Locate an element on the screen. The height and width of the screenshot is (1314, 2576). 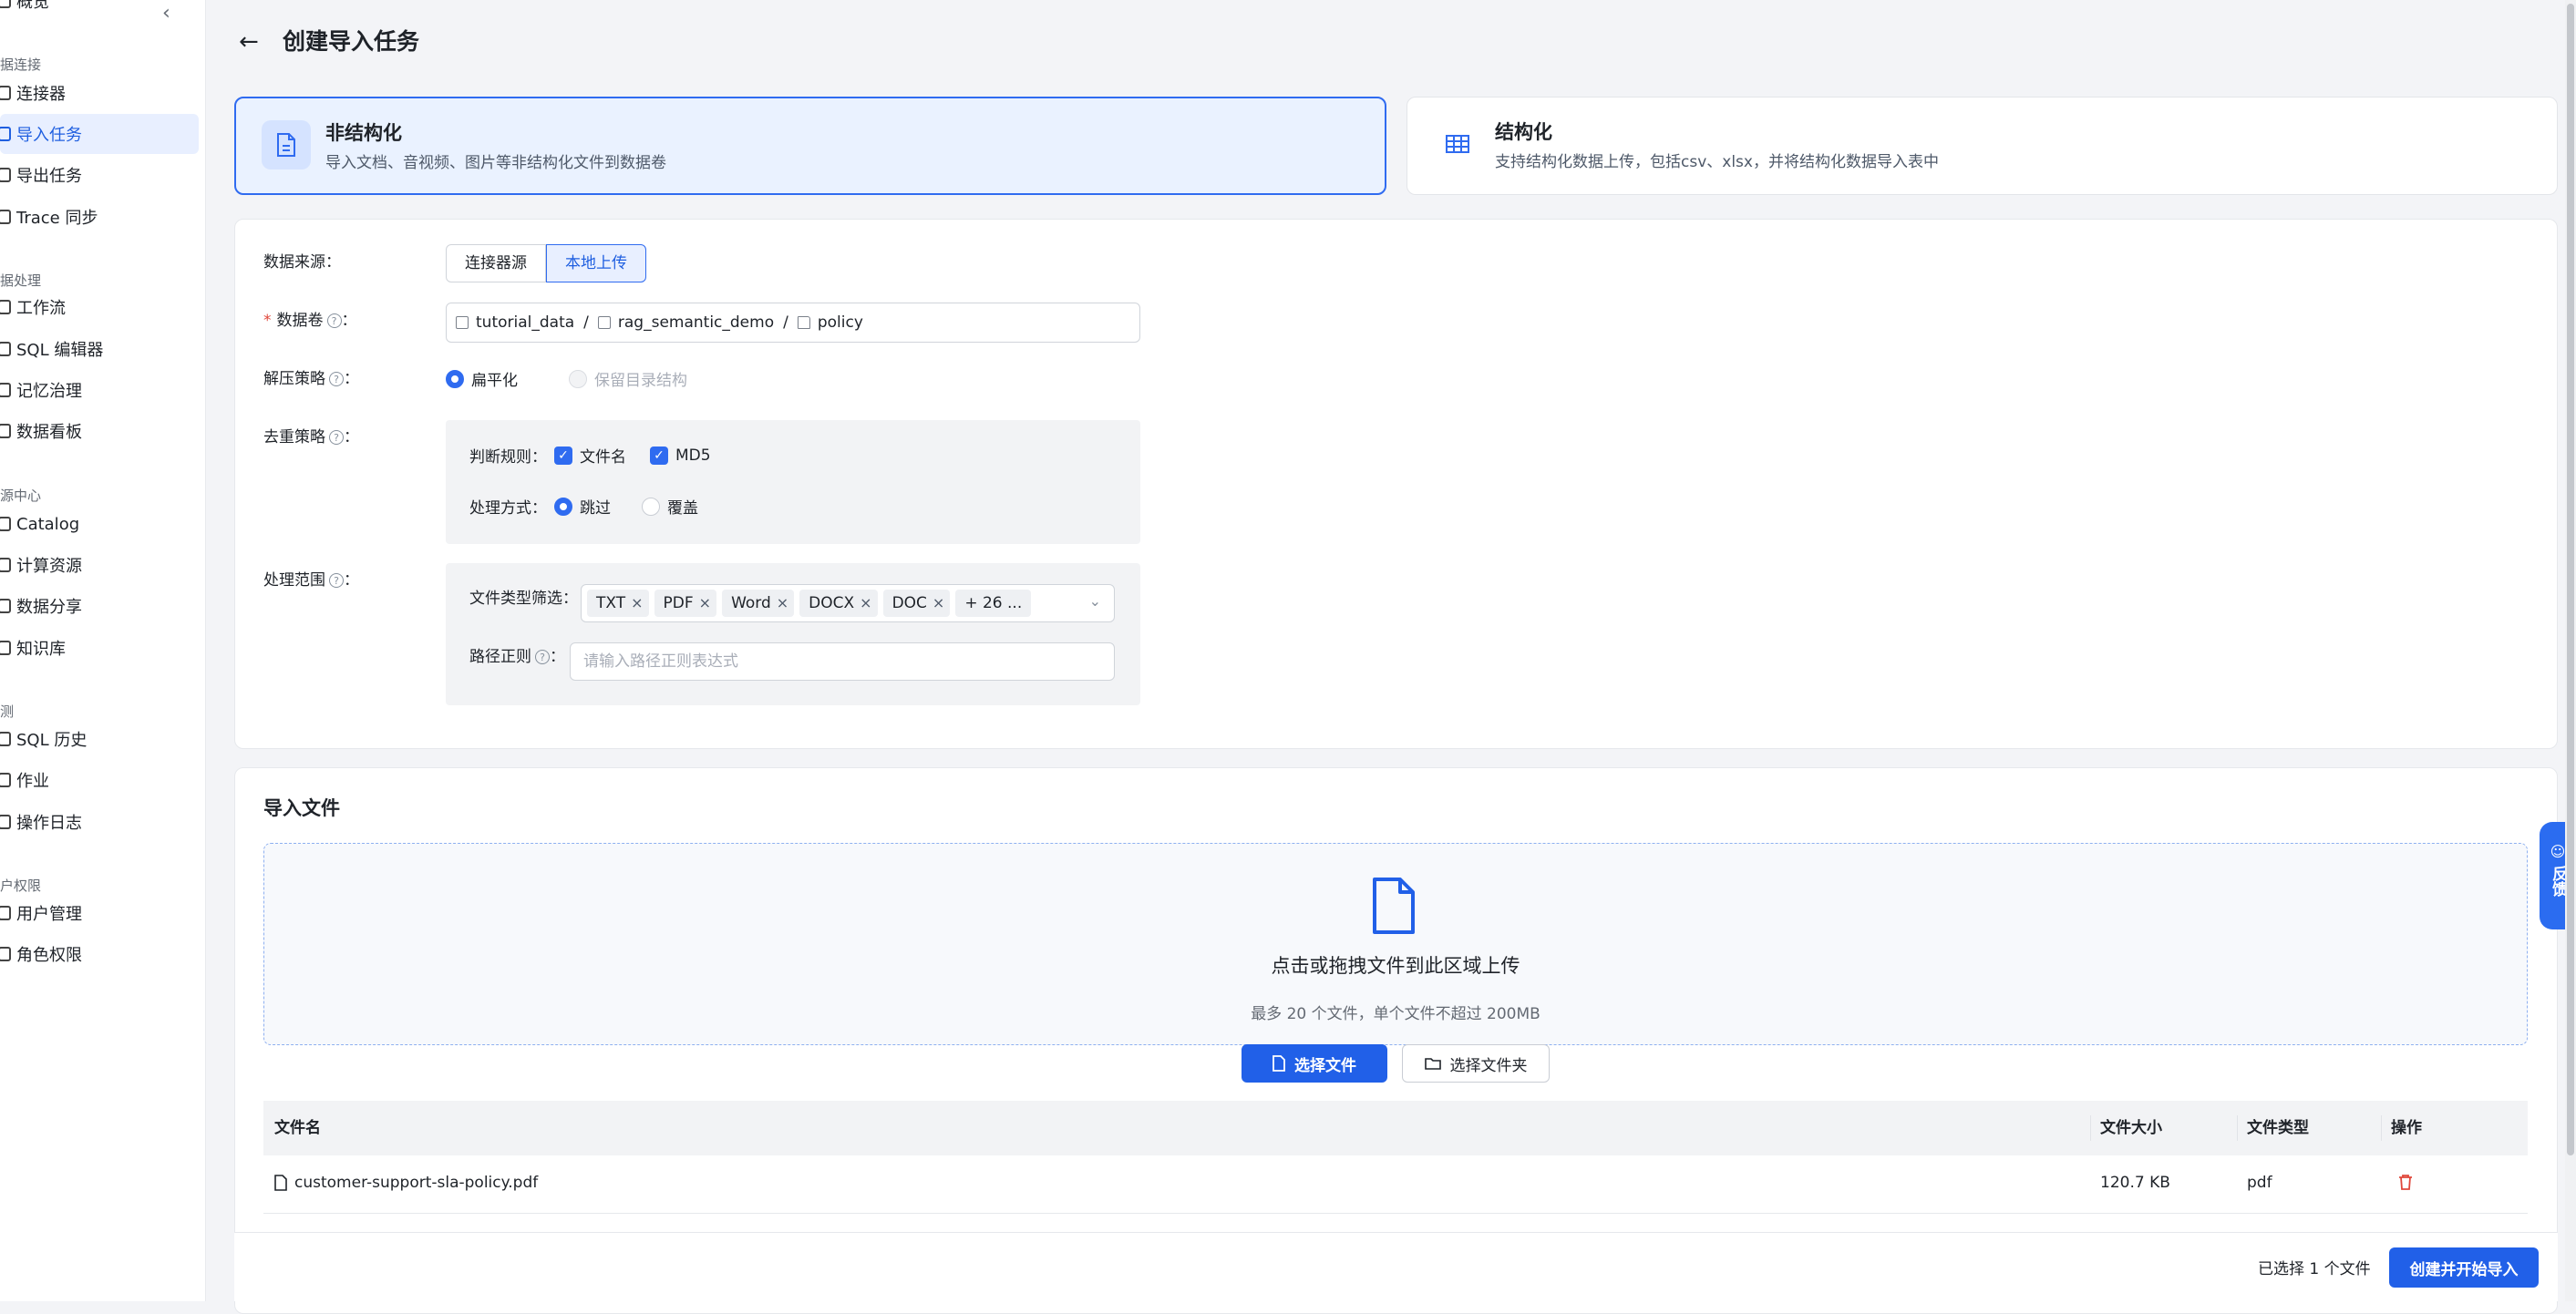
sidebar-item-3: 导出任务 is located at coordinates (99, 175).